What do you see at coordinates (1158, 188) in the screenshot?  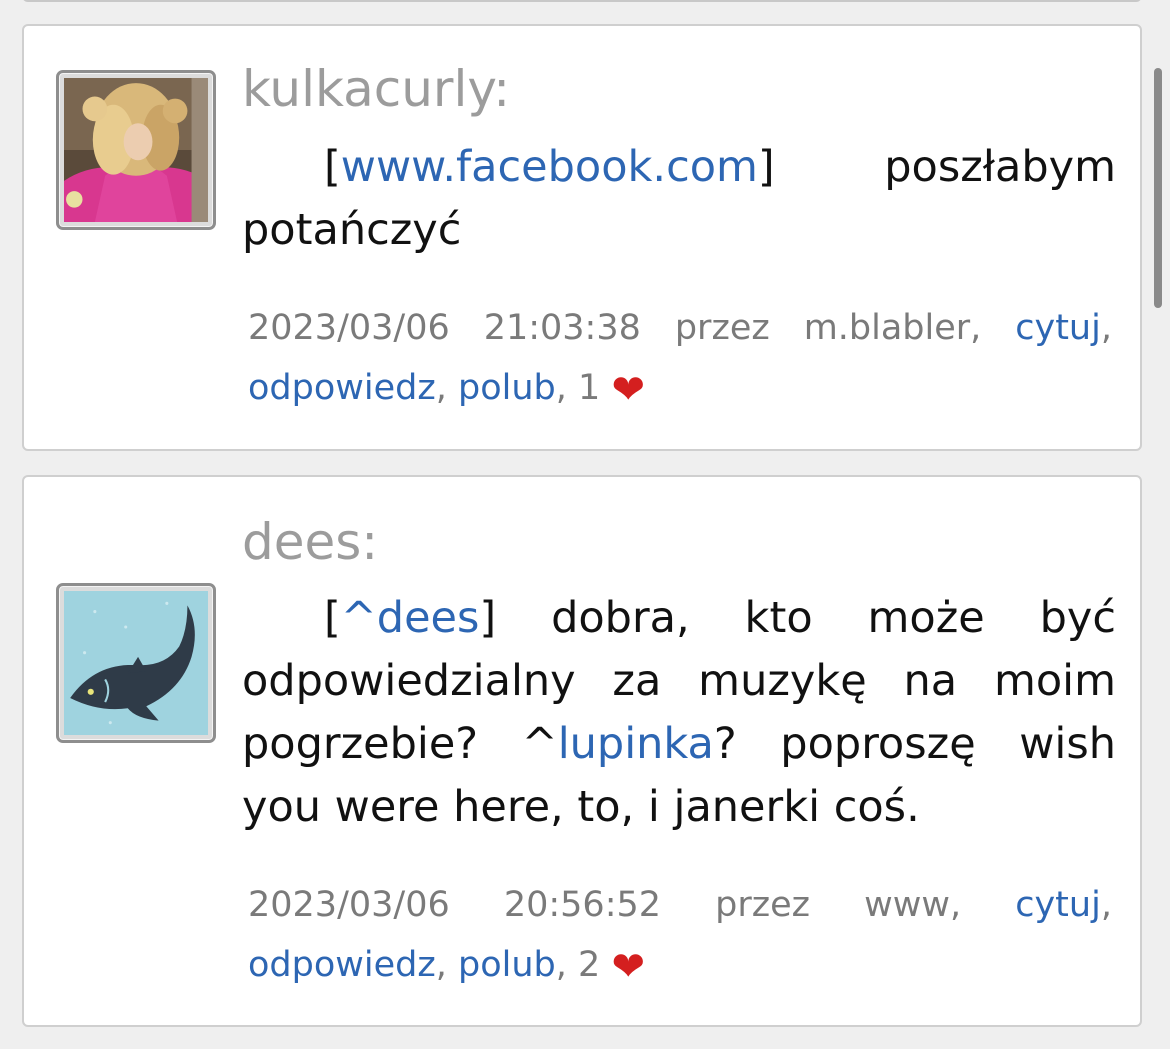 I see `scrollbar` at bounding box center [1158, 188].